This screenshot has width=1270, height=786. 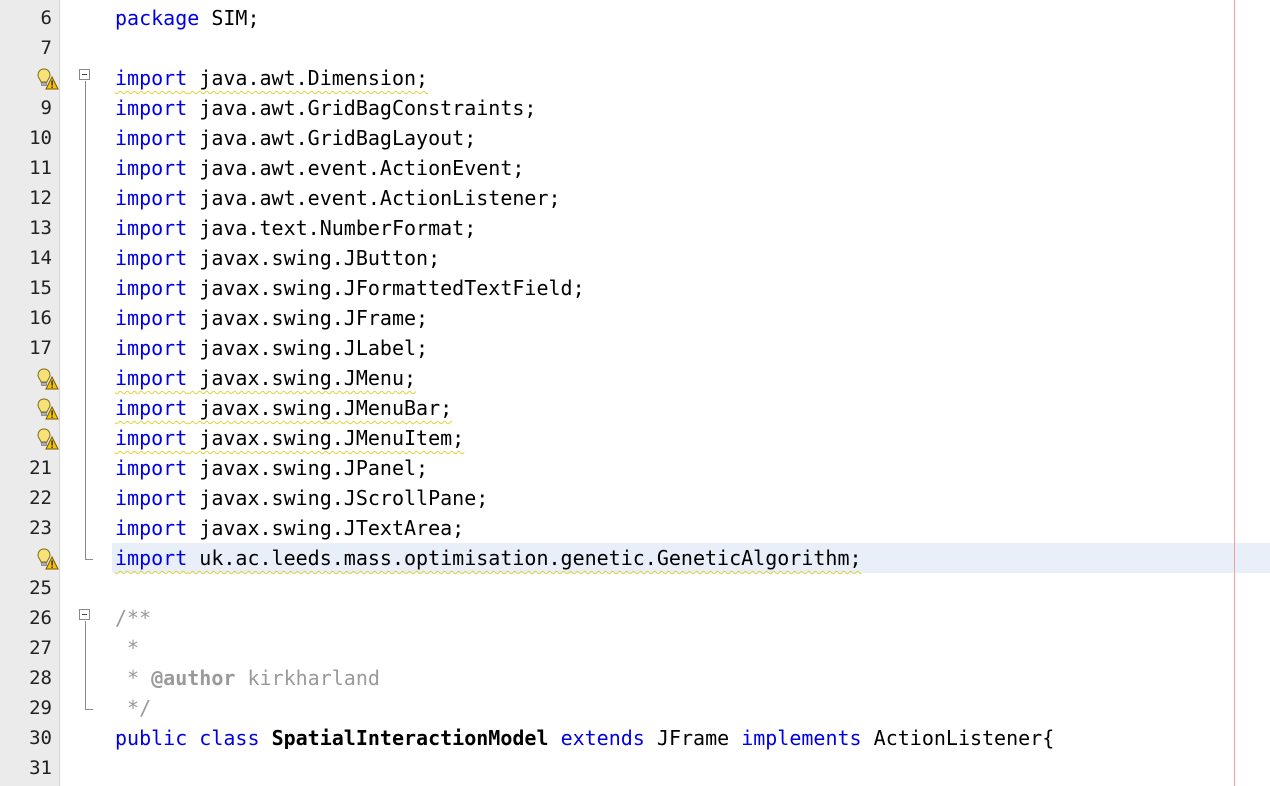 What do you see at coordinates (229, 738) in the screenshot?
I see `code-token: class` at bounding box center [229, 738].